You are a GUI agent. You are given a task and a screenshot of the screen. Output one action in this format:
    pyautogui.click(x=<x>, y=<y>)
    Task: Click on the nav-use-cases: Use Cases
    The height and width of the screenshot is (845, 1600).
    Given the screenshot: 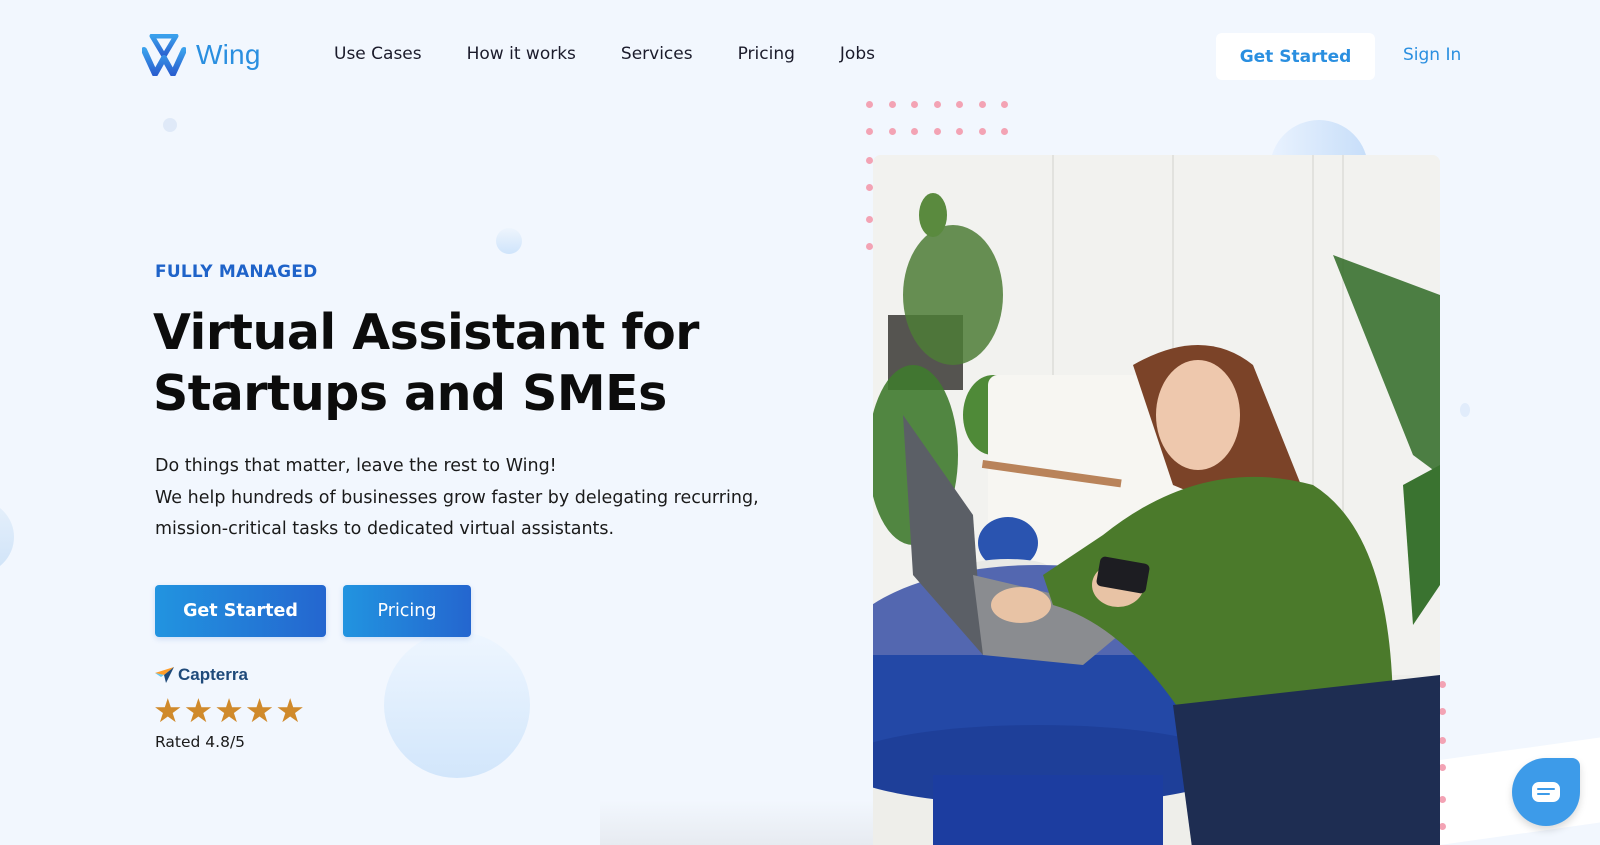 What is the action you would take?
    pyautogui.click(x=378, y=54)
    